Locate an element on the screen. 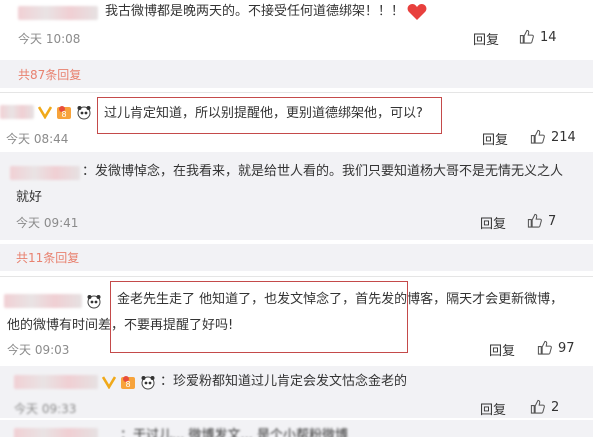 This screenshot has width=593, height=437. reply-text: ：发微博悼念，在我看来，就是给世人看的。我们只要知道杨大哥不是无情无义之人 is located at coordinates (323, 171).